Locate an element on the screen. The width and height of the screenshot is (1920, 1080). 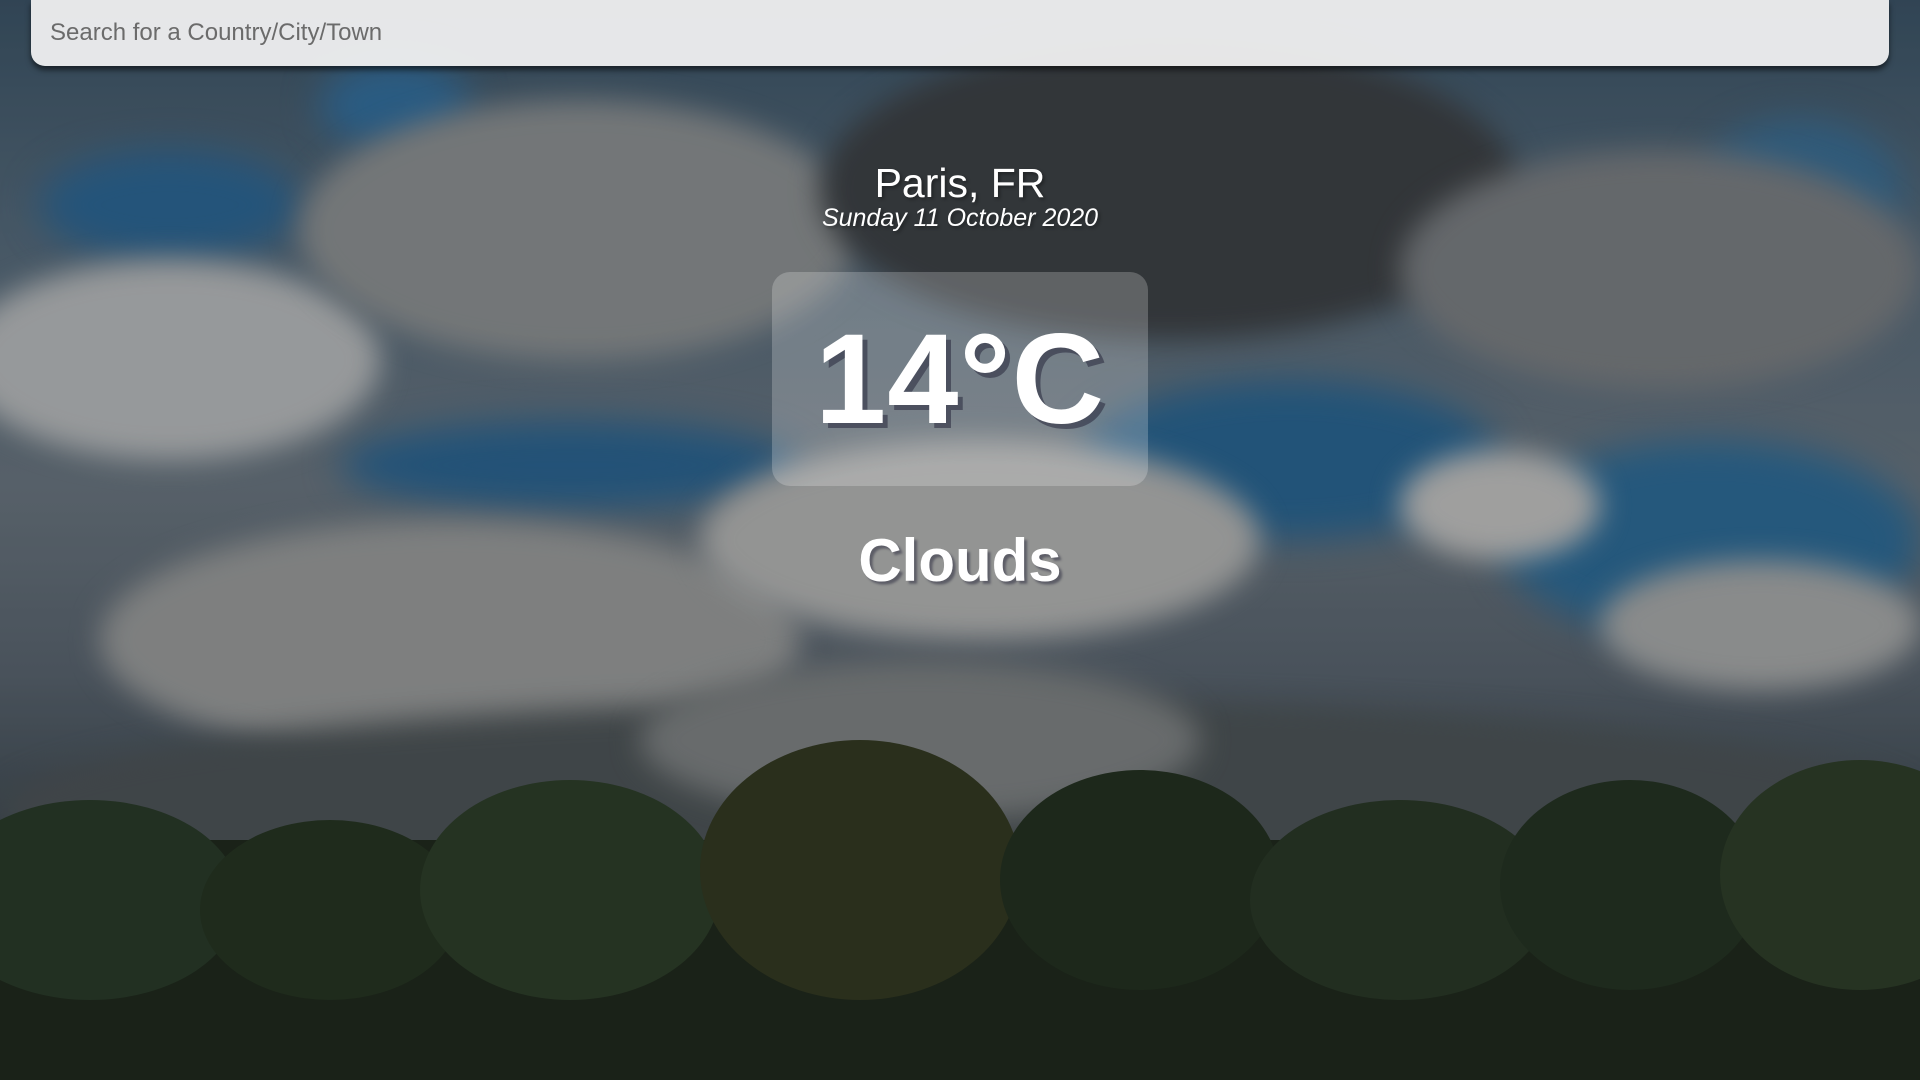
date-label: Sunday 11 October 2020 is located at coordinates (960, 218).